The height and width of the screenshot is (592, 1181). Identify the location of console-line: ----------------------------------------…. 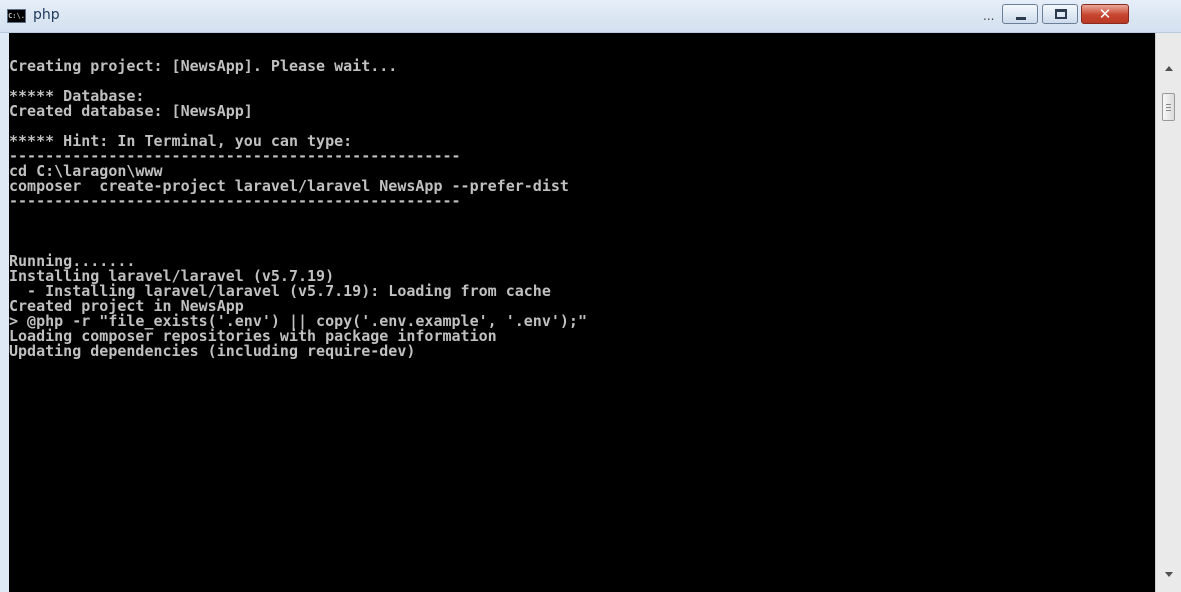
(235, 201).